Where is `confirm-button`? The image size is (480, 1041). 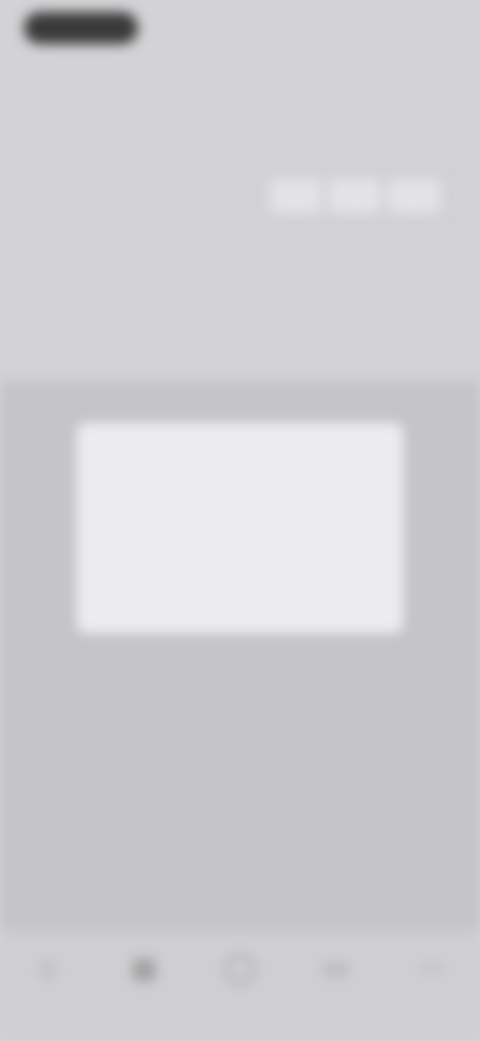
confirm-button is located at coordinates (322, 608).